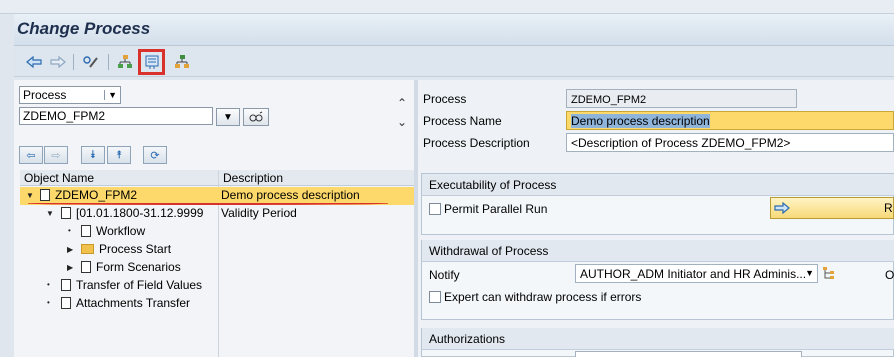 This screenshot has height=357, width=894. What do you see at coordinates (182, 62) in the screenshot?
I see `org-structure-icon` at bounding box center [182, 62].